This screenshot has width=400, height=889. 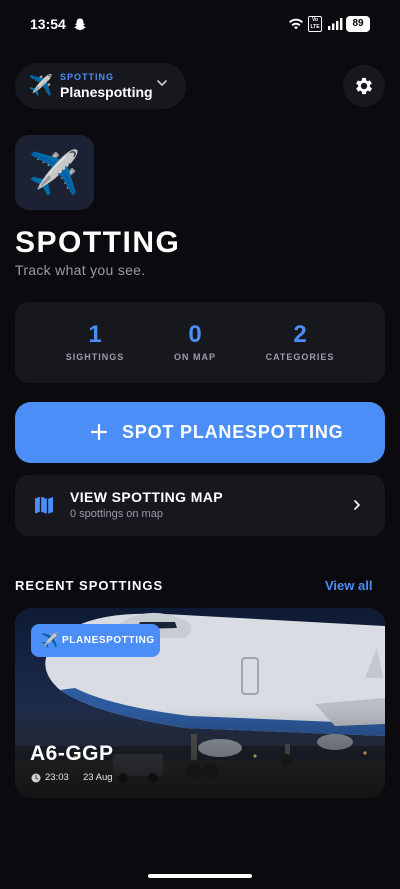 I want to click on mode-selector: ✈️ SPOTTING Planespotting, so click(x=100, y=86).